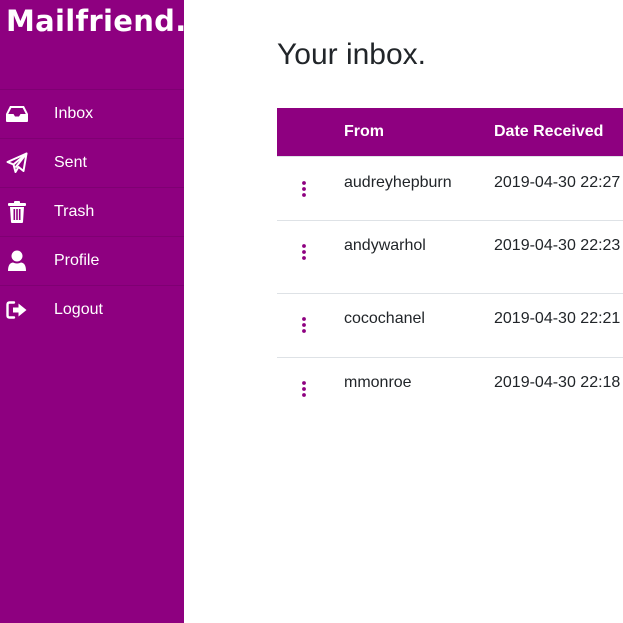 Image resolution: width=623 pixels, height=623 pixels. Describe the element at coordinates (557, 318) in the screenshot. I see `date-received: 2019-04-30 22:21` at that location.